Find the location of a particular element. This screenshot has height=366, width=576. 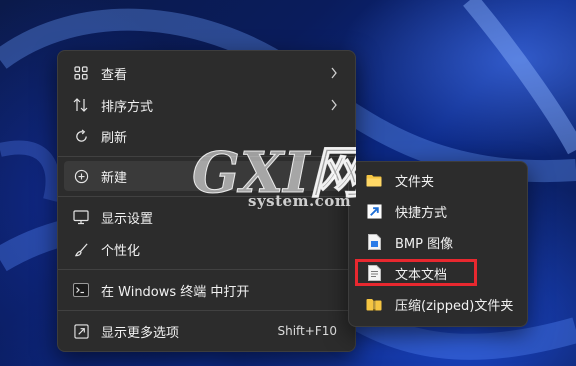

submenu-item-label: BMP 图像 is located at coordinates (424, 244).